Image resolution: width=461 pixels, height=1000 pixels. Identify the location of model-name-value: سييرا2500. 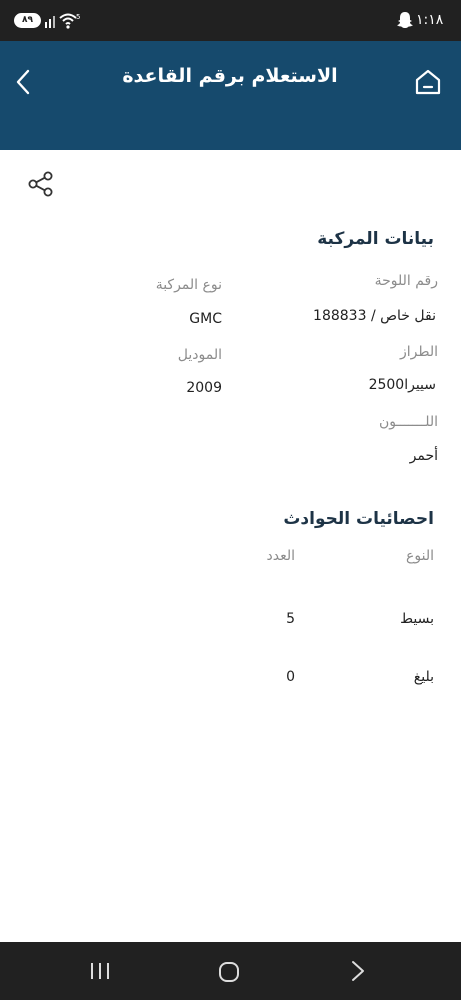
(402, 385).